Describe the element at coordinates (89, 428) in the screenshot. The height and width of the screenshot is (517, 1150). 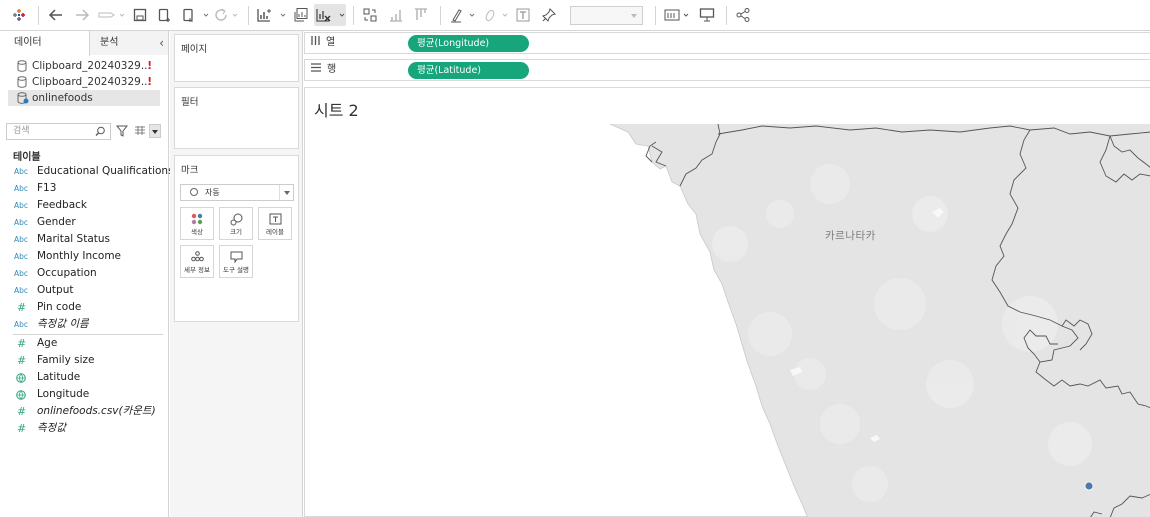
I see `field-measure-values: # 측정값` at that location.